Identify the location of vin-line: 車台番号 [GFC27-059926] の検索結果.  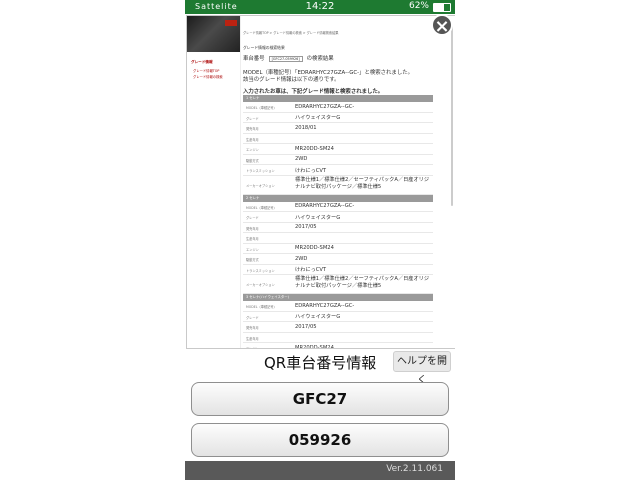
(288, 58).